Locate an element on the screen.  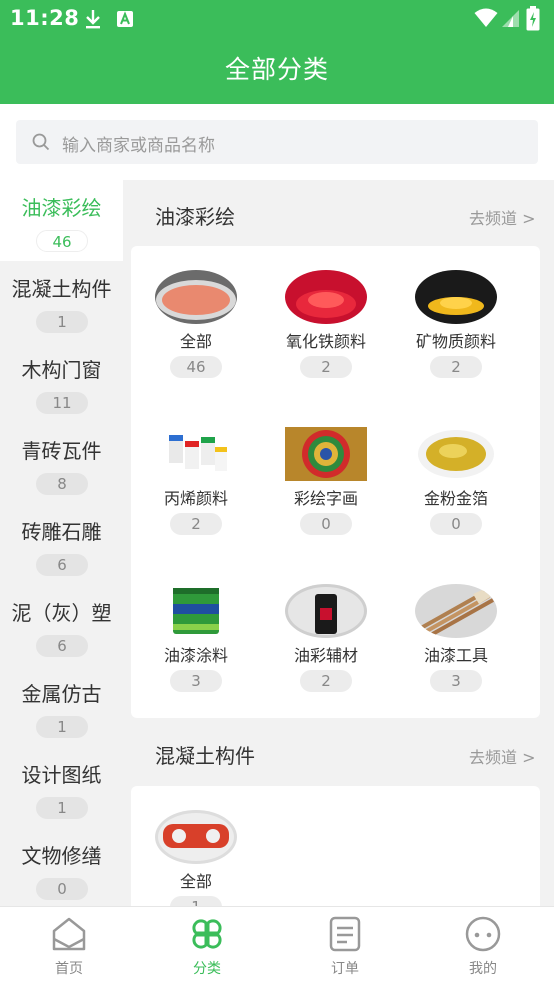
gold-powder-image is located at coordinates (456, 454).